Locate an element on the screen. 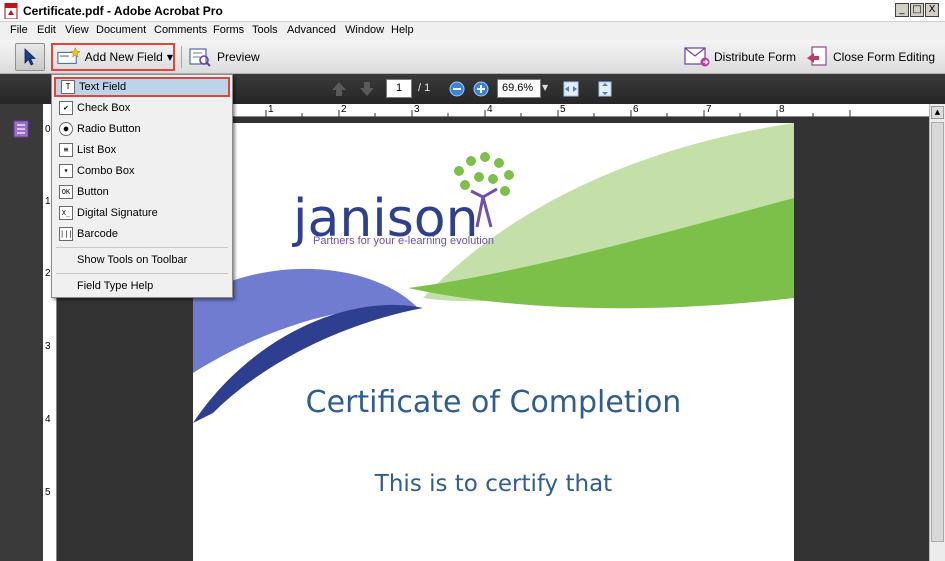  menu-help: Help is located at coordinates (402, 30).